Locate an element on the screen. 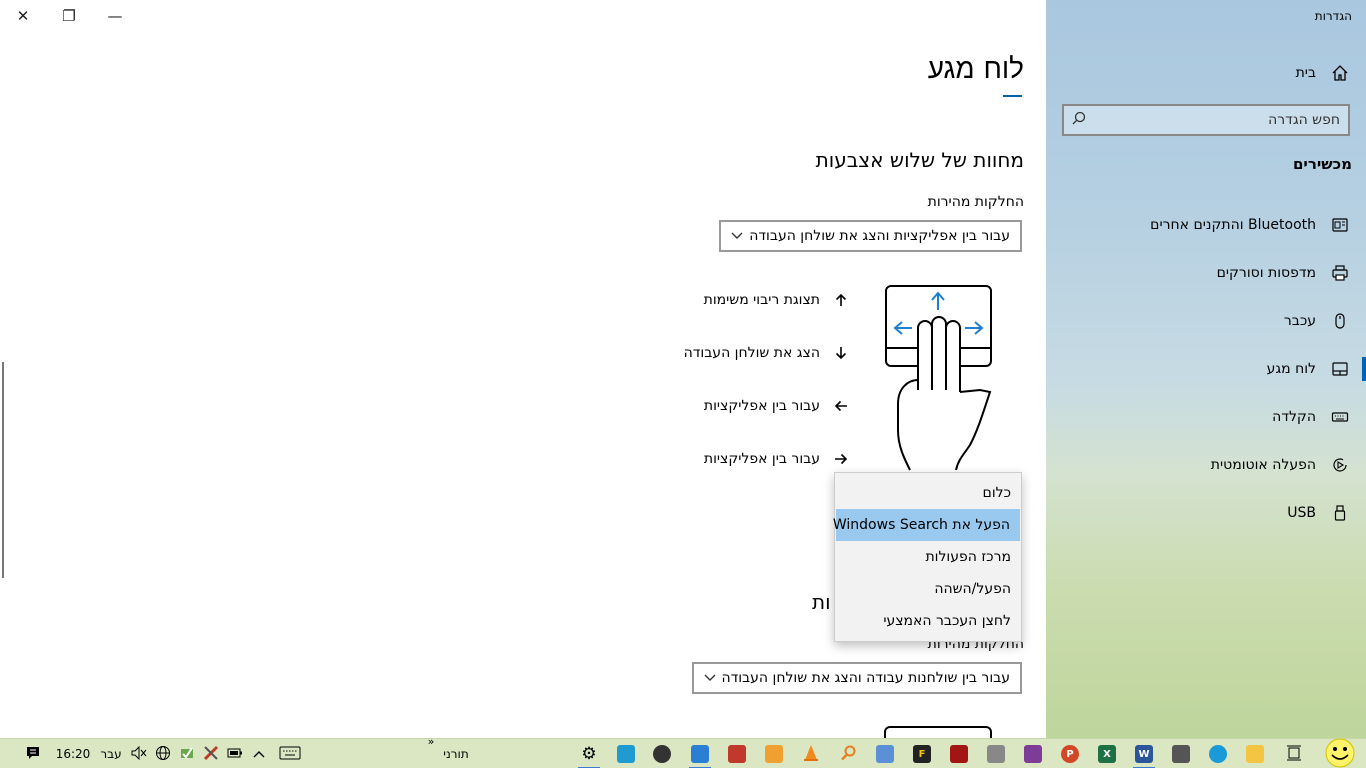 Image resolution: width=1366 pixels, height=768 pixels. printer-icon is located at coordinates (1340, 273).